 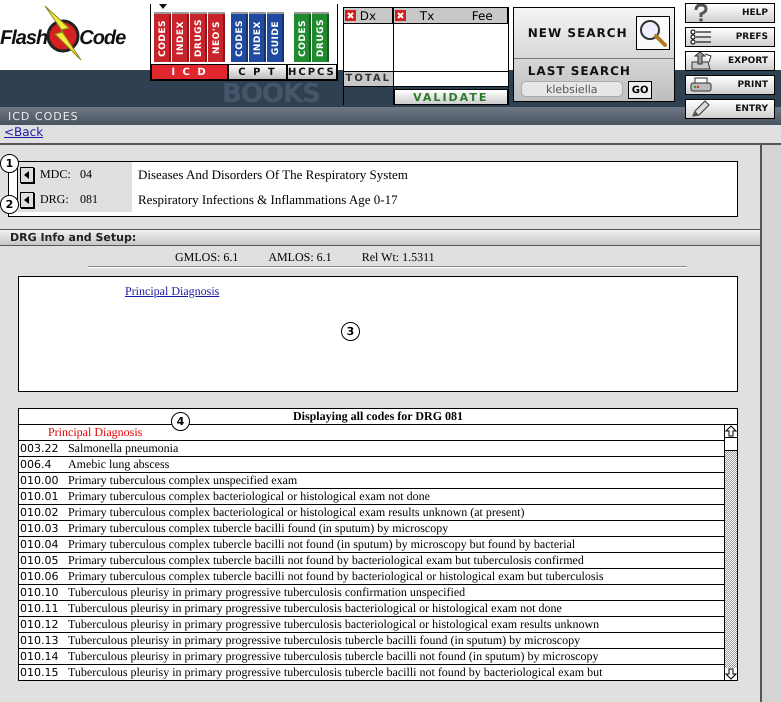 I want to click on table-cell: Primary tuberculous complex tubercle bacilli not found by bacteriological or histological exam but tuberculosis, so click(x=336, y=576).